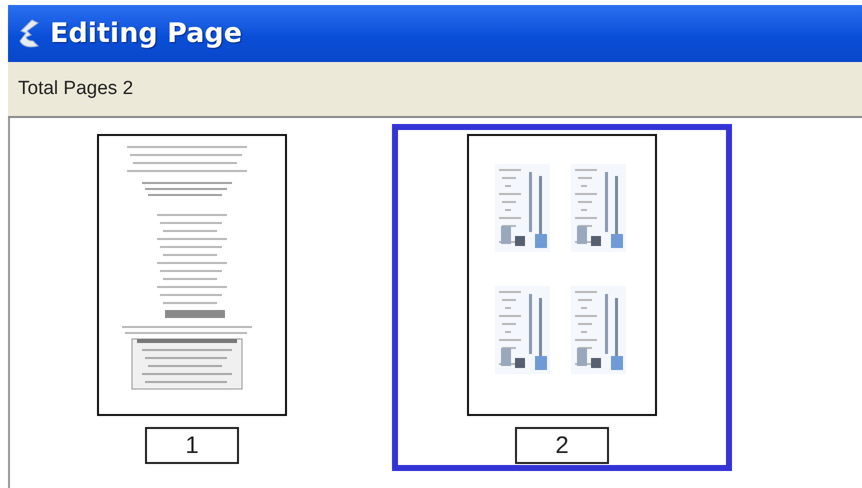 Image resolution: width=862 pixels, height=488 pixels. I want to click on page-number: 2, so click(562, 445).